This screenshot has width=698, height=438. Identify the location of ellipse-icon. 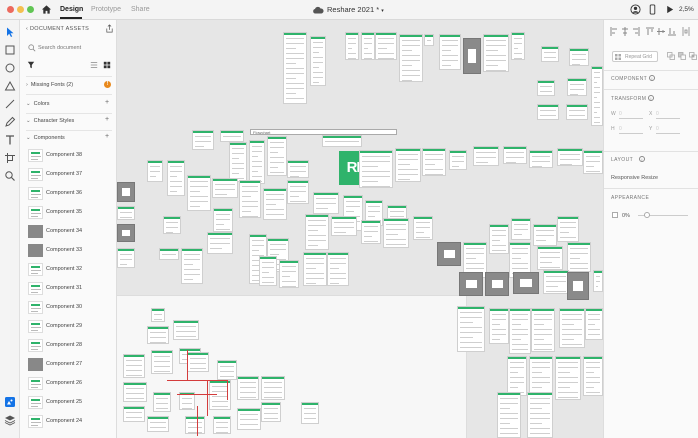
(10, 68).